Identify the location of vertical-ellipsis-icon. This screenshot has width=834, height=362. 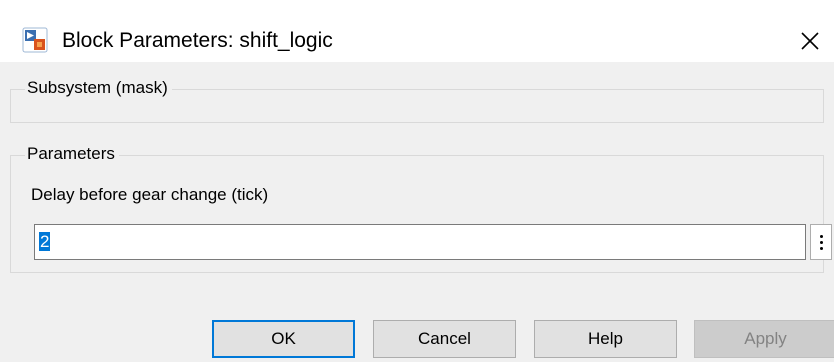
(821, 242).